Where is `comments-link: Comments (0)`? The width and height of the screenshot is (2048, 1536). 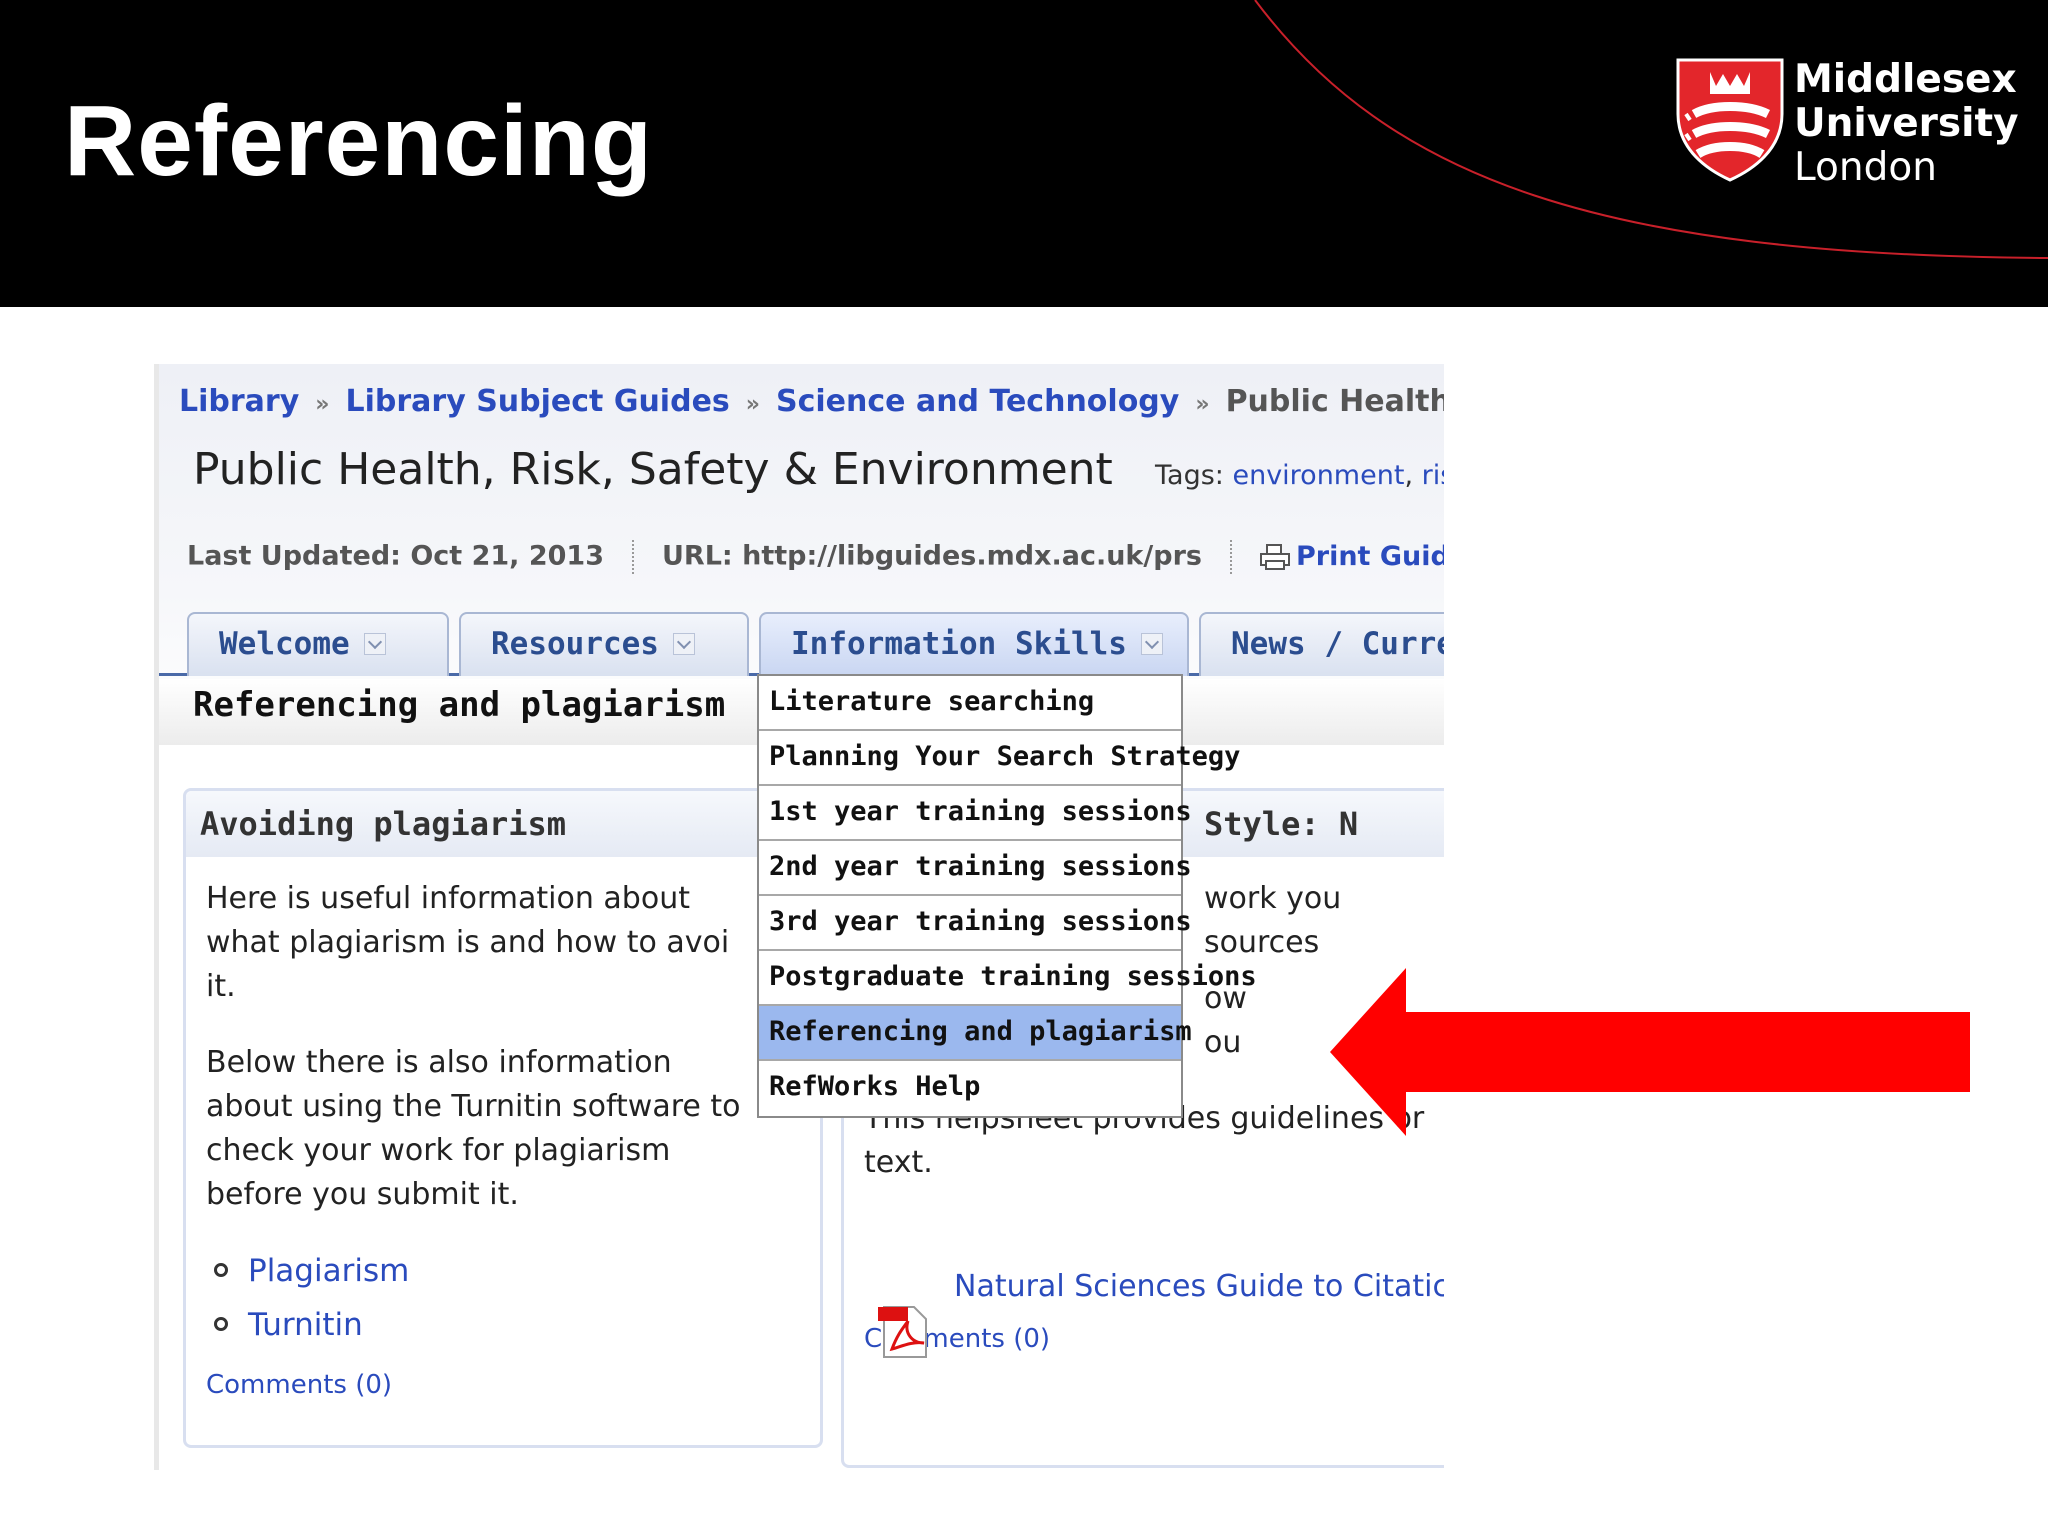
comments-link: Comments (0) is located at coordinates (513, 1385).